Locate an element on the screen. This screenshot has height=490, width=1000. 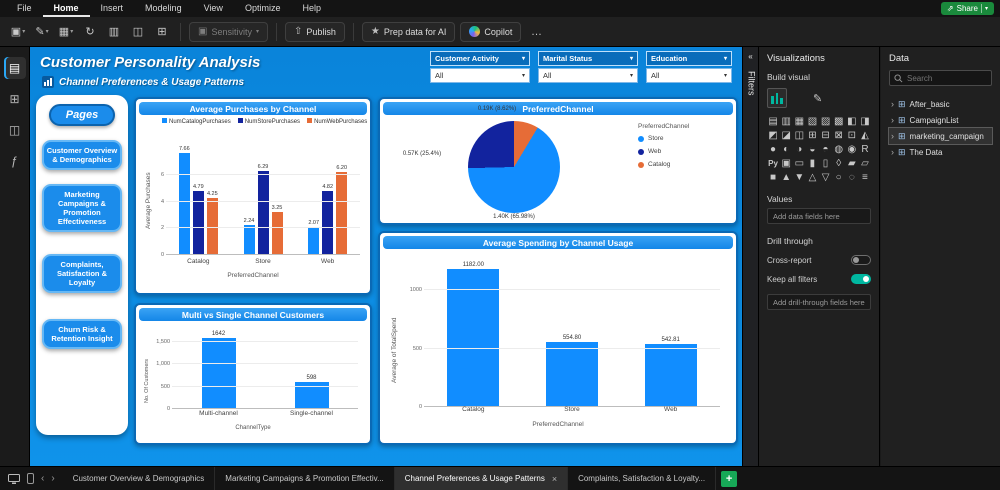
cross-report-toggle is located at coordinates (861, 260).